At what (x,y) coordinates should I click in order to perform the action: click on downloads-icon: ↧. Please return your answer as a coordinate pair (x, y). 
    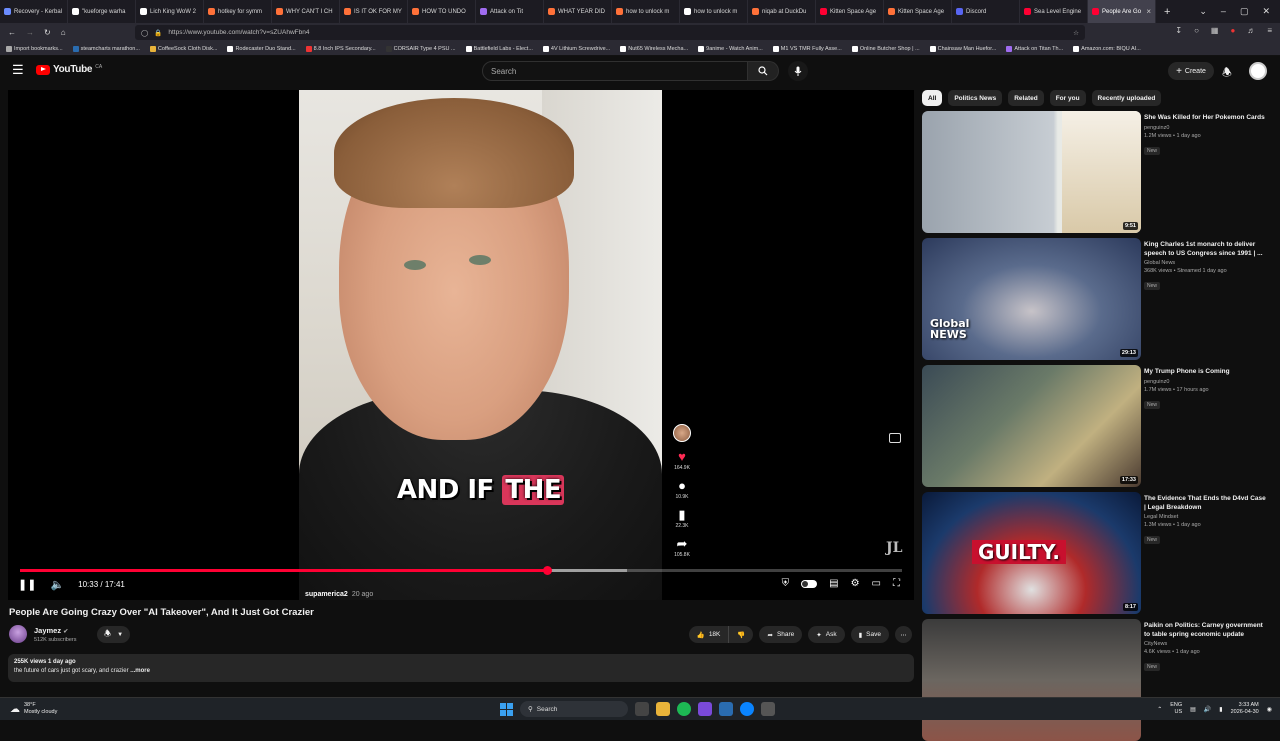
    Looking at the image, I should click on (1178, 30).